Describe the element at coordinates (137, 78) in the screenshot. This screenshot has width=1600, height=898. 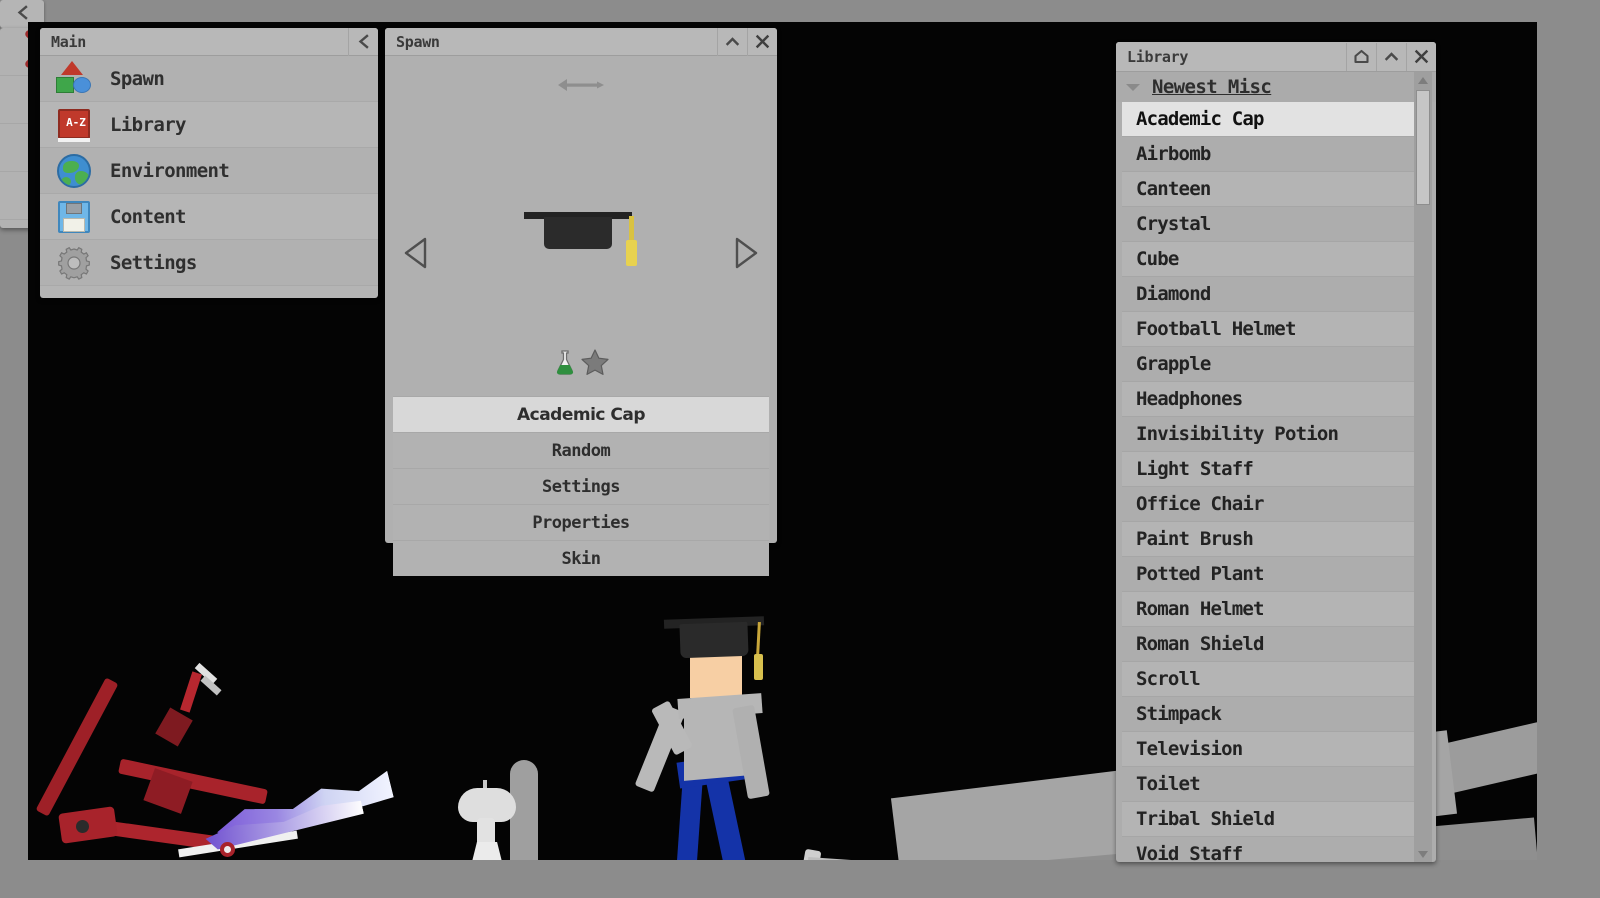
I see `sidebar-item-label: Spawn` at that location.